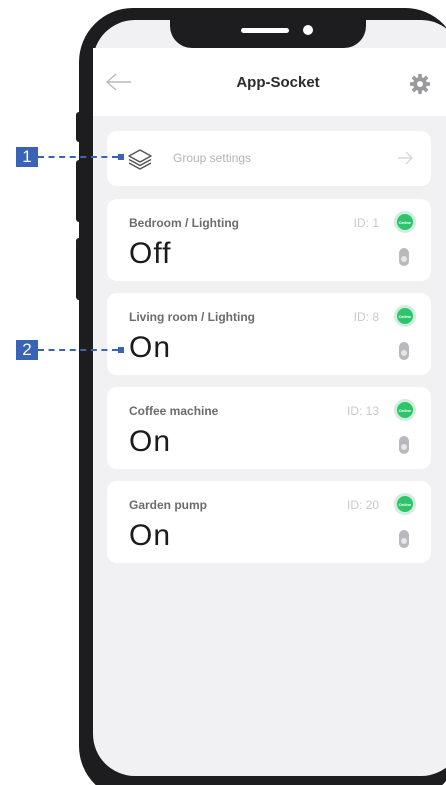 Image resolution: width=446 pixels, height=785 pixels. I want to click on callout-number: 2, so click(27, 350).